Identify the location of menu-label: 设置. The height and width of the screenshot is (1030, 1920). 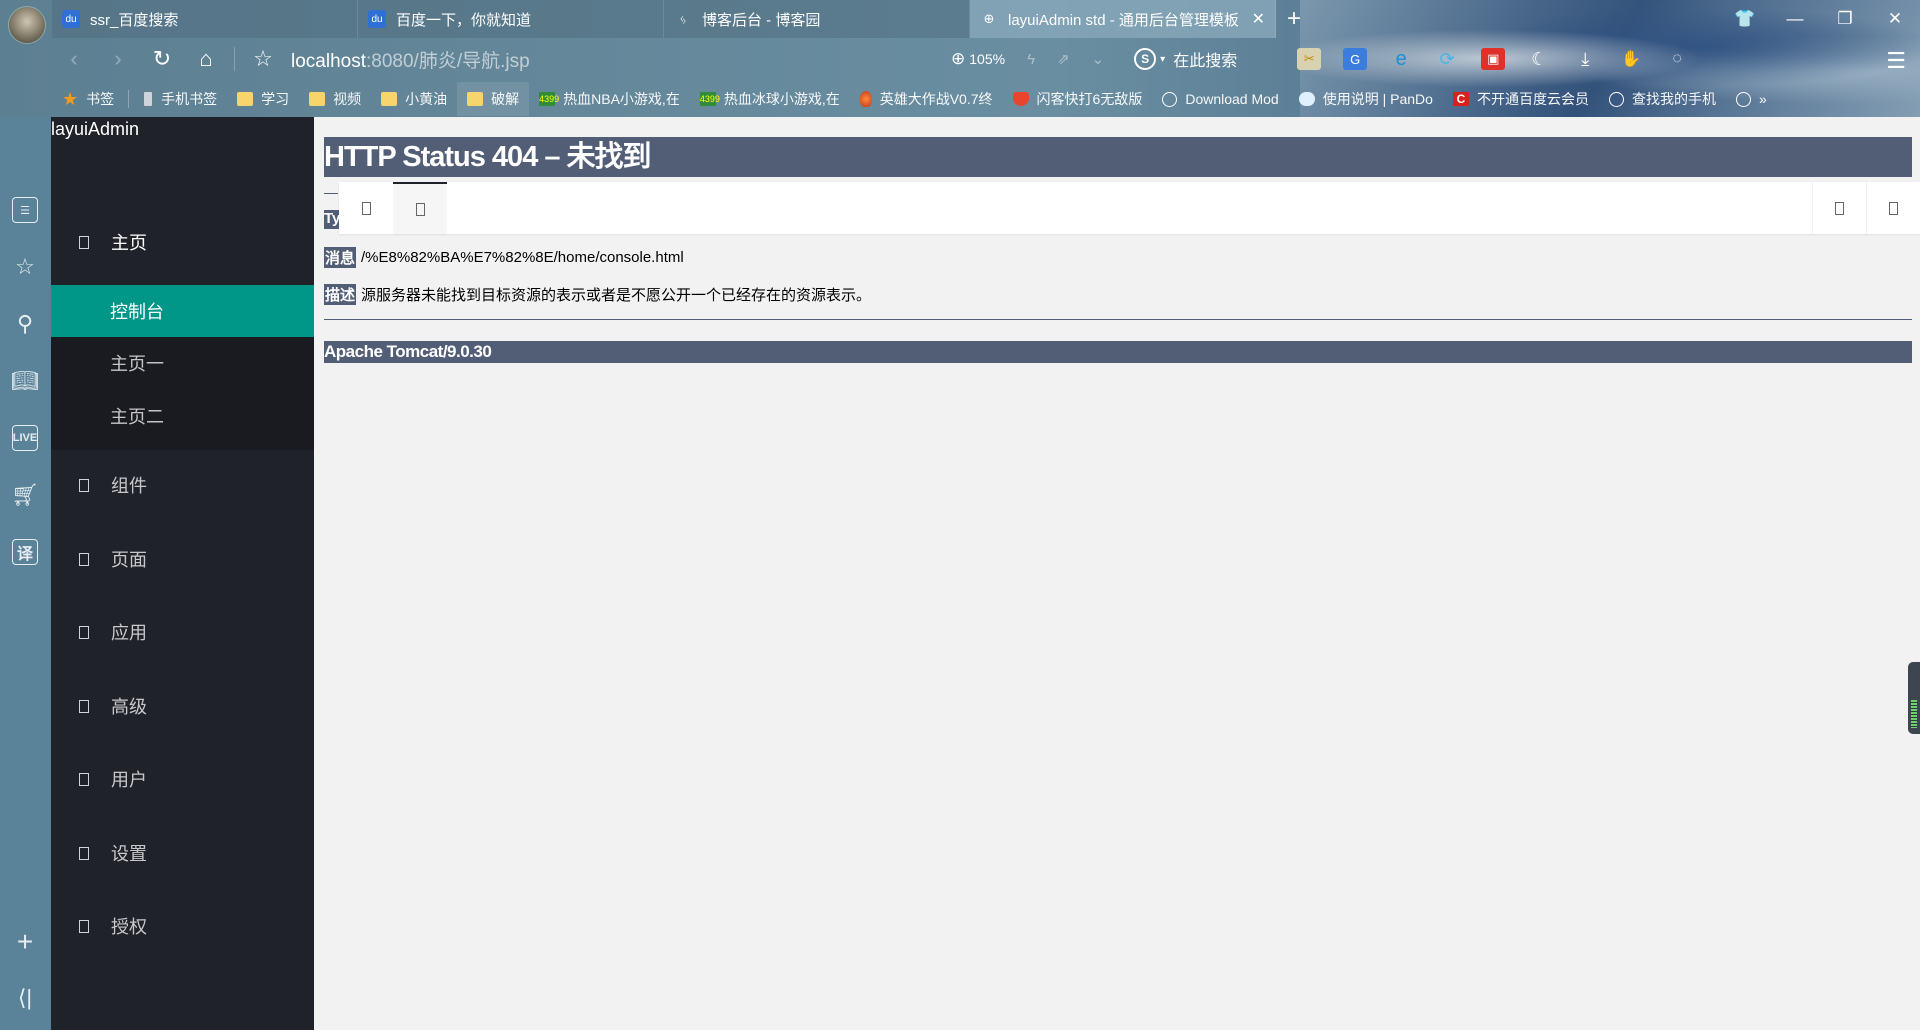
(129, 854).